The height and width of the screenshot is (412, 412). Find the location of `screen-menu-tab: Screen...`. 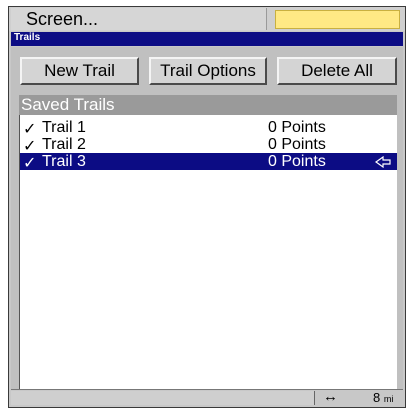

screen-menu-tab: Screen... is located at coordinates (139, 19).